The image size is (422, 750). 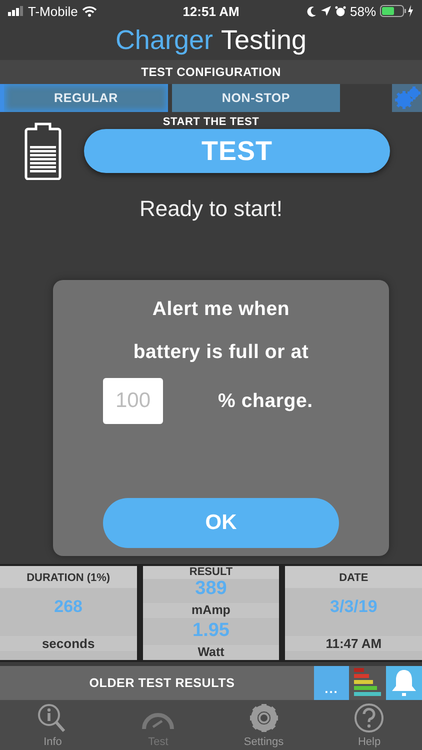 I want to click on tab-bar-item: Help, so click(x=369, y=725).